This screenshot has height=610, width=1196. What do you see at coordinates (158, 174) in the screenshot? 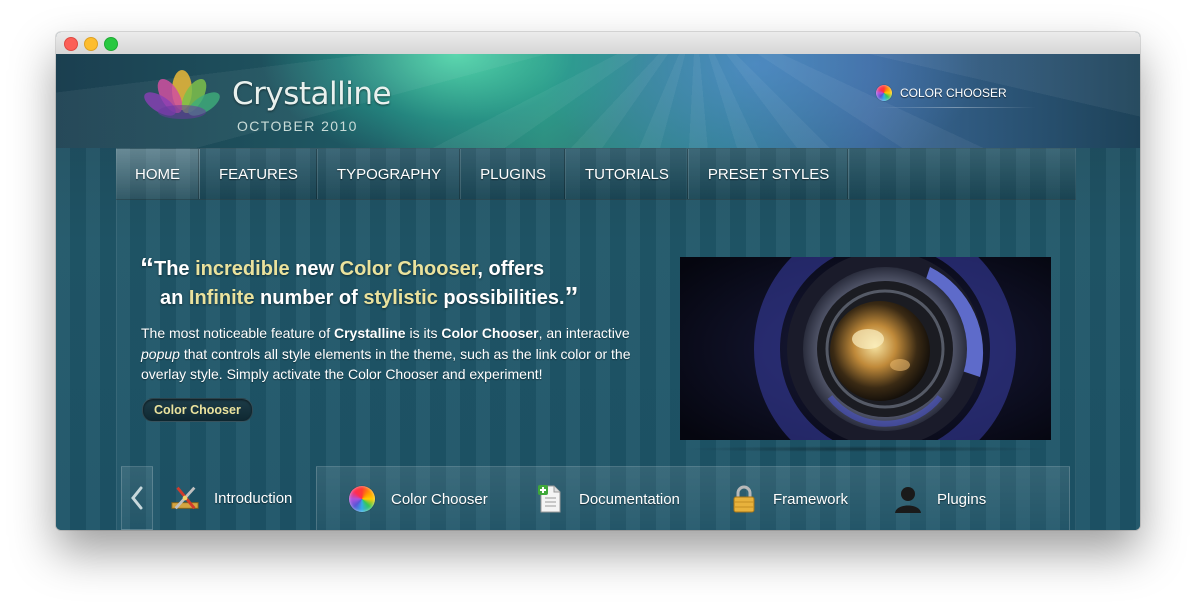
I see `nav-item-home: HOME` at bounding box center [158, 174].